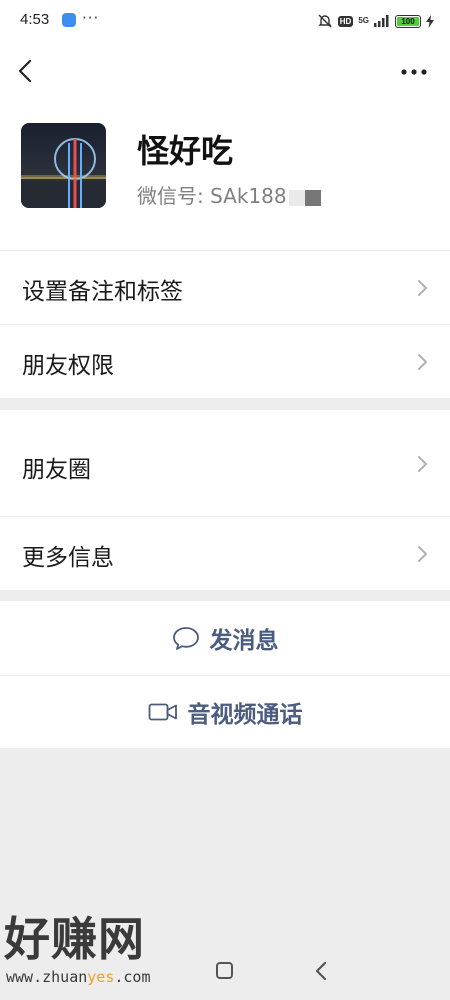  Describe the element at coordinates (212, 196) in the screenshot. I see `wechat-id-text: 微信号: SAk188` at that location.